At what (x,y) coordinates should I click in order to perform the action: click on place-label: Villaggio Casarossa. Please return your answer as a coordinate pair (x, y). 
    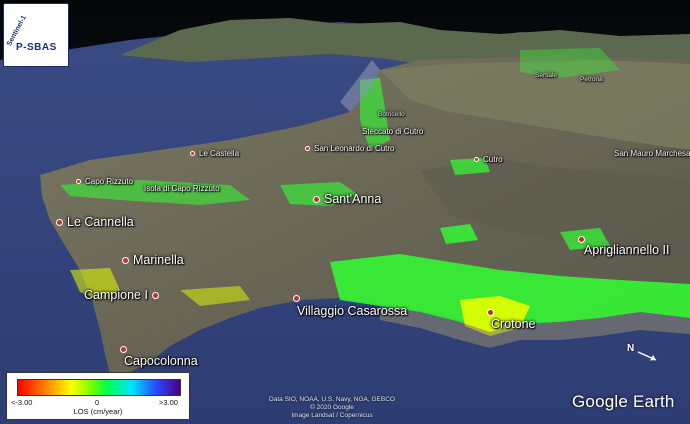
    Looking at the image, I should click on (352, 311).